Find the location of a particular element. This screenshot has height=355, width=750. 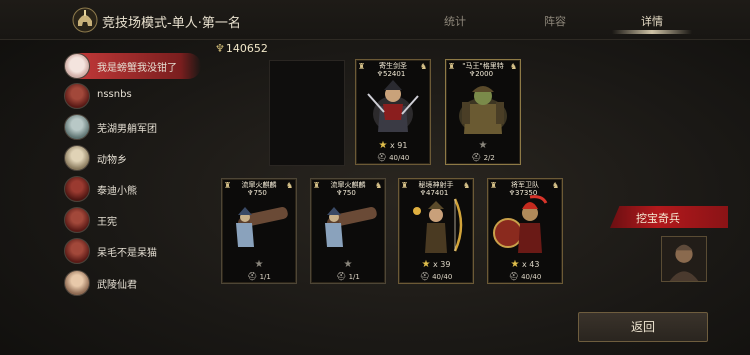

power-icon: ♆ is located at coordinates (220, 48).